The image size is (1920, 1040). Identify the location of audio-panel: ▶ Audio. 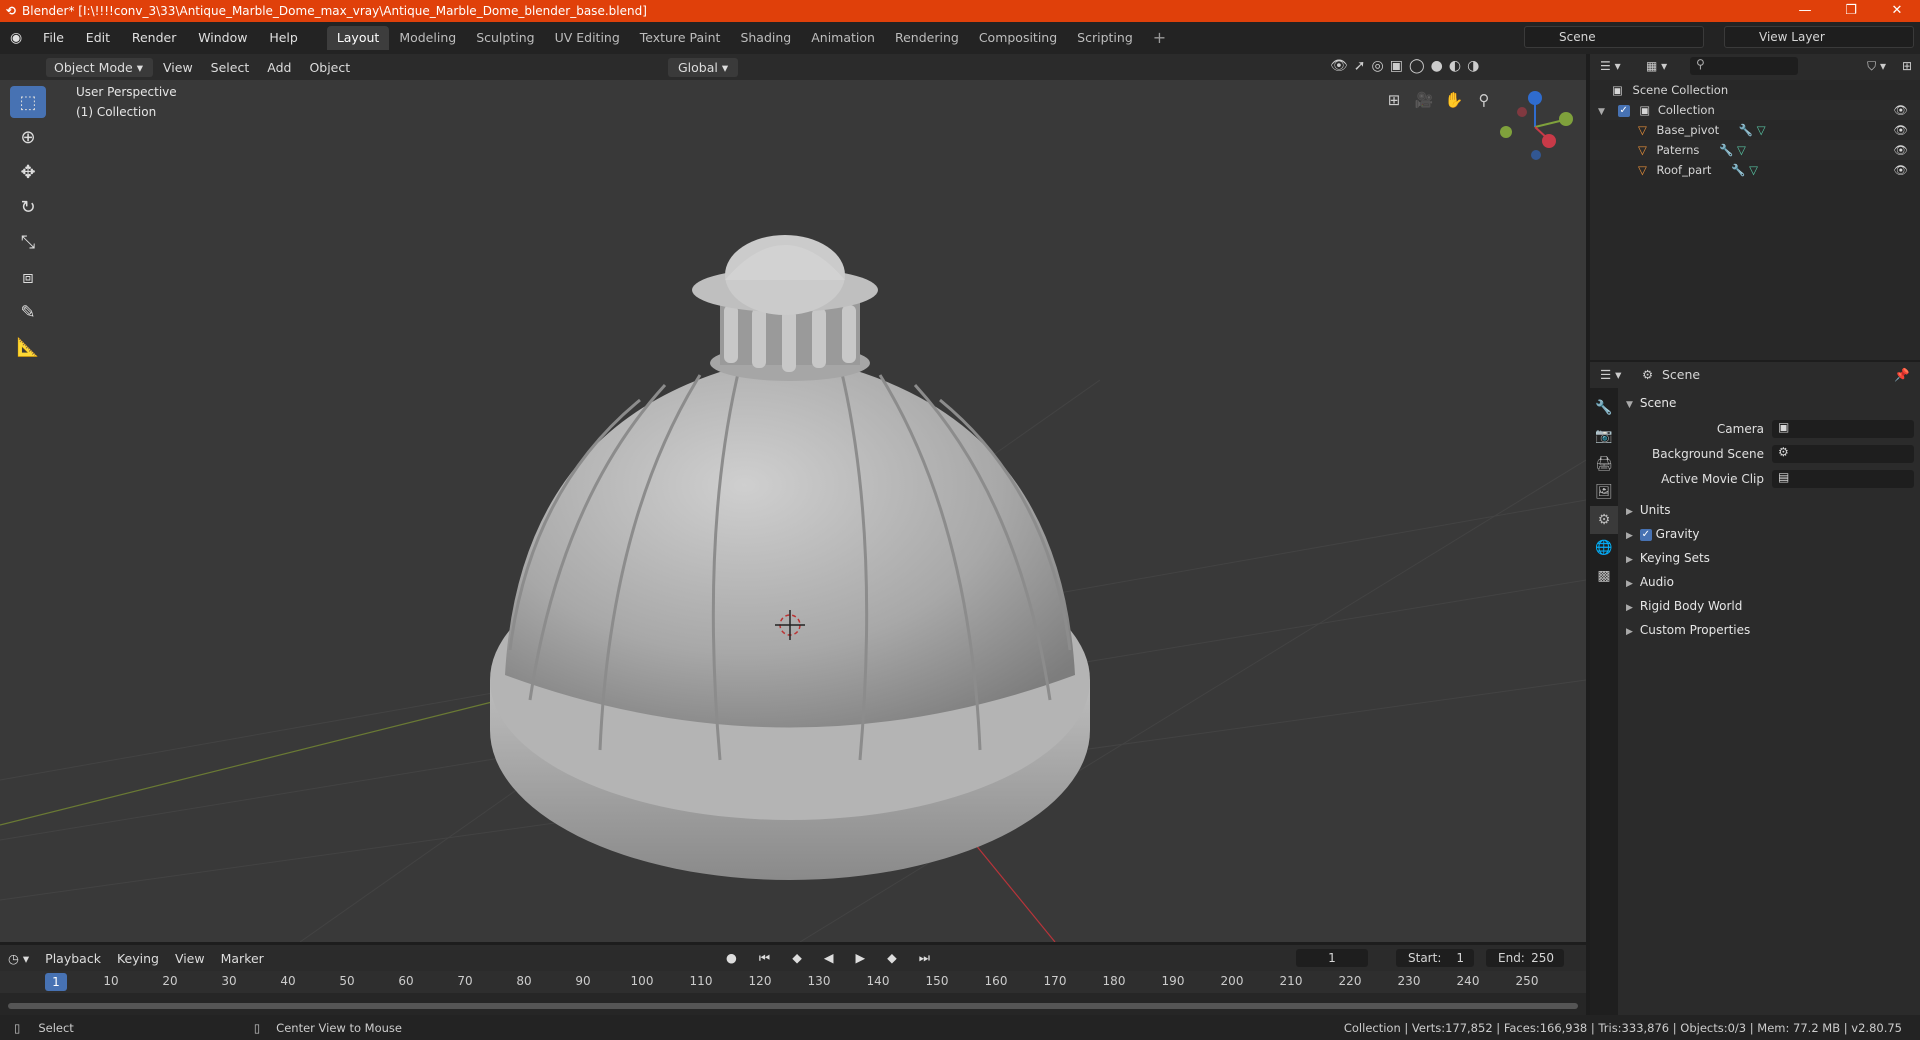
(1650, 582).